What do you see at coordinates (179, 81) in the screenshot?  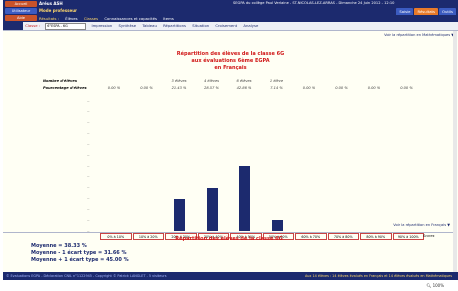 I see `count-value: 3 élèves` at bounding box center [179, 81].